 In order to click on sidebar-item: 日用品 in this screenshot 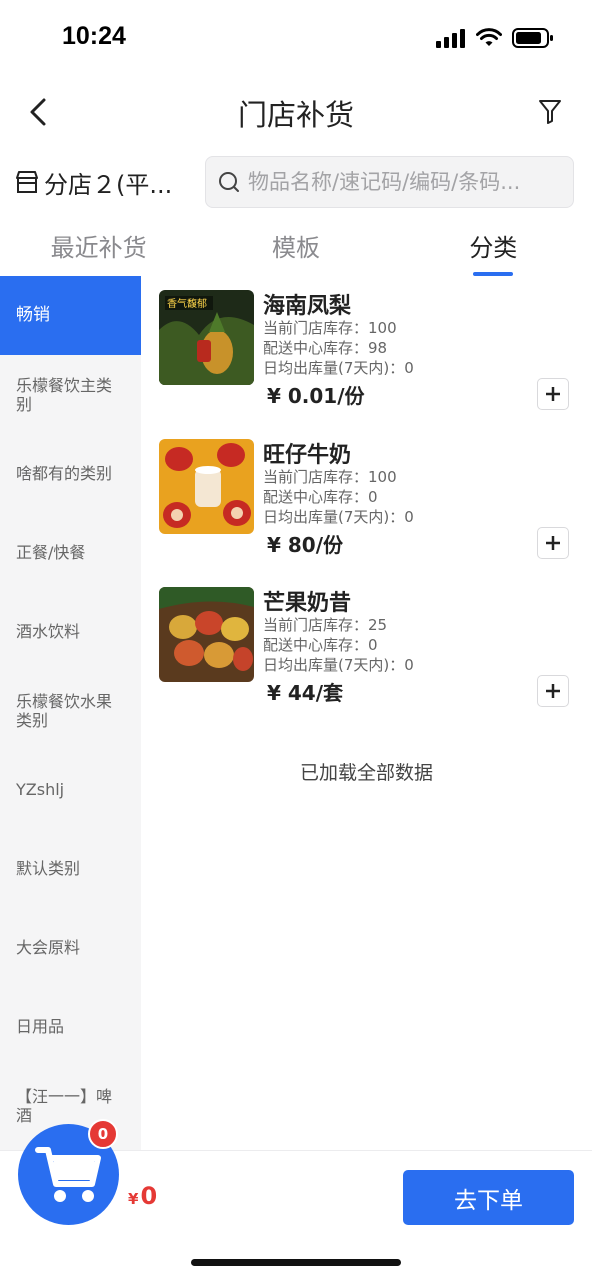, I will do `click(70, 1026)`.